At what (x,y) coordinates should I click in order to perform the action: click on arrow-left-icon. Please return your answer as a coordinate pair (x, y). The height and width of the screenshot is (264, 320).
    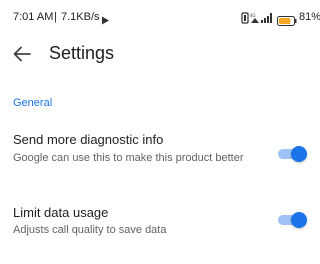
    Looking at the image, I should click on (22, 54).